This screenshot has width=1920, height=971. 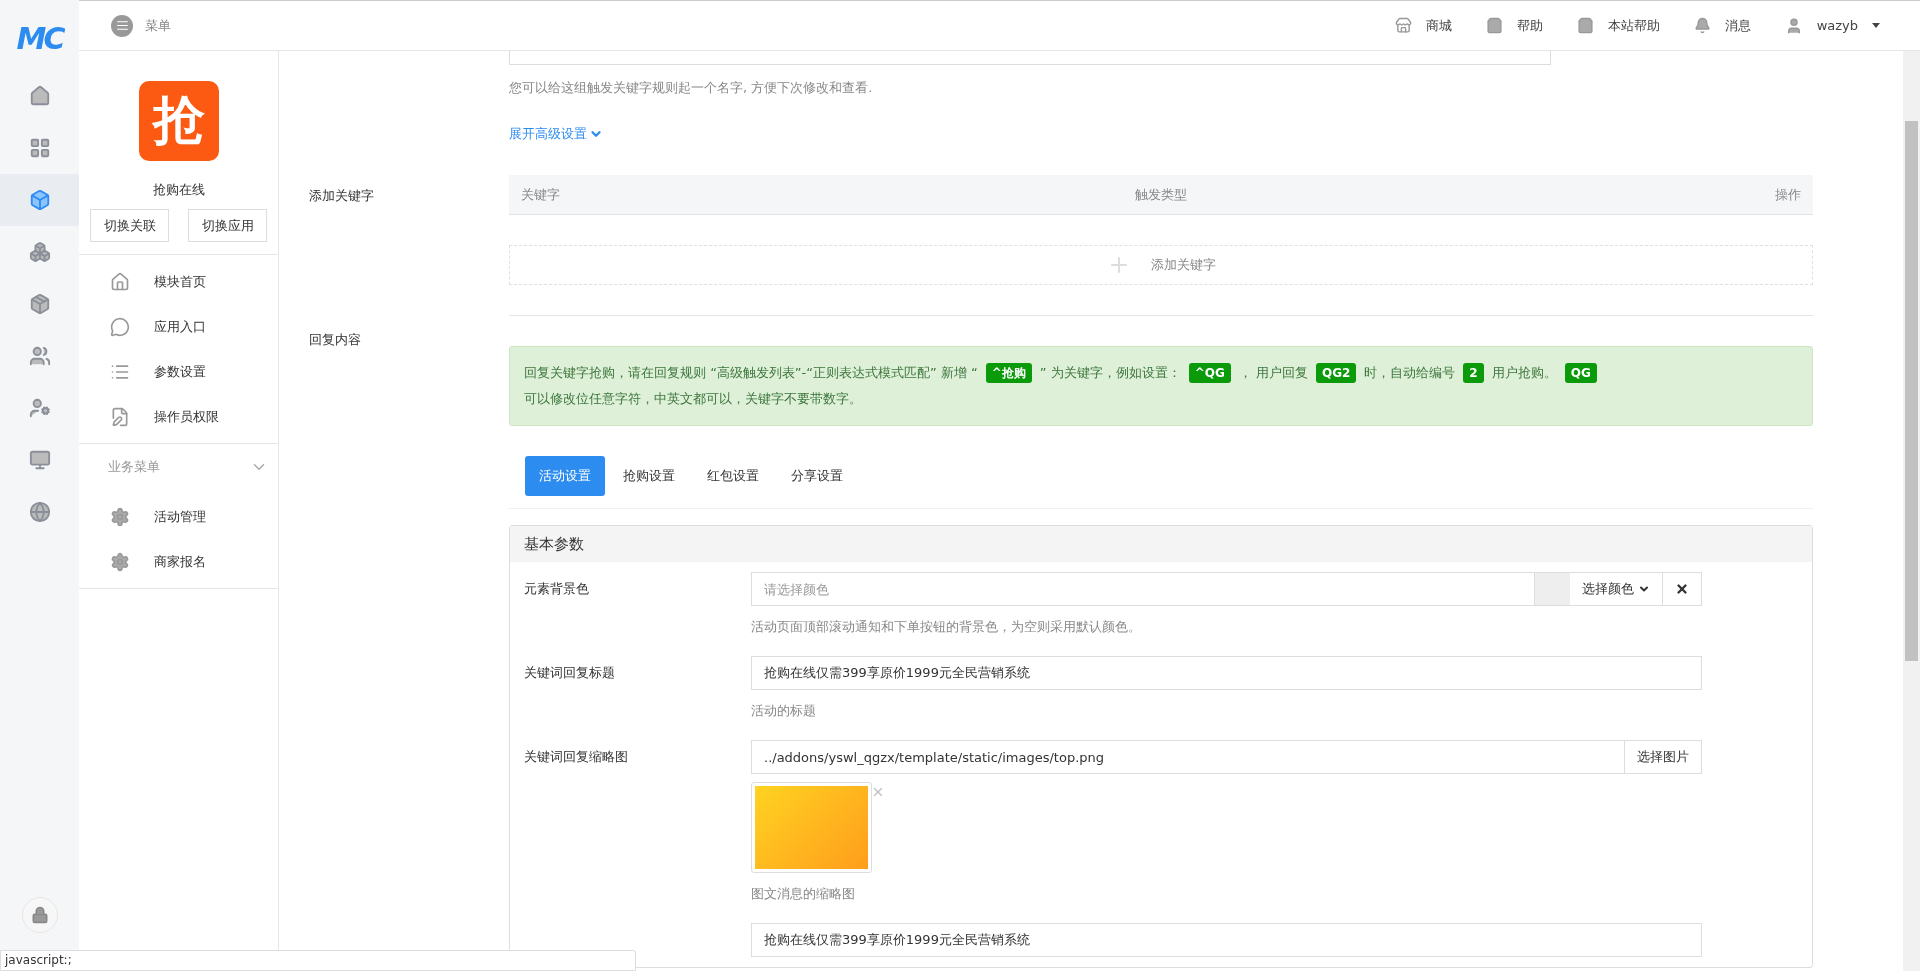 I want to click on section-title: 业务菜单, so click(x=134, y=467).